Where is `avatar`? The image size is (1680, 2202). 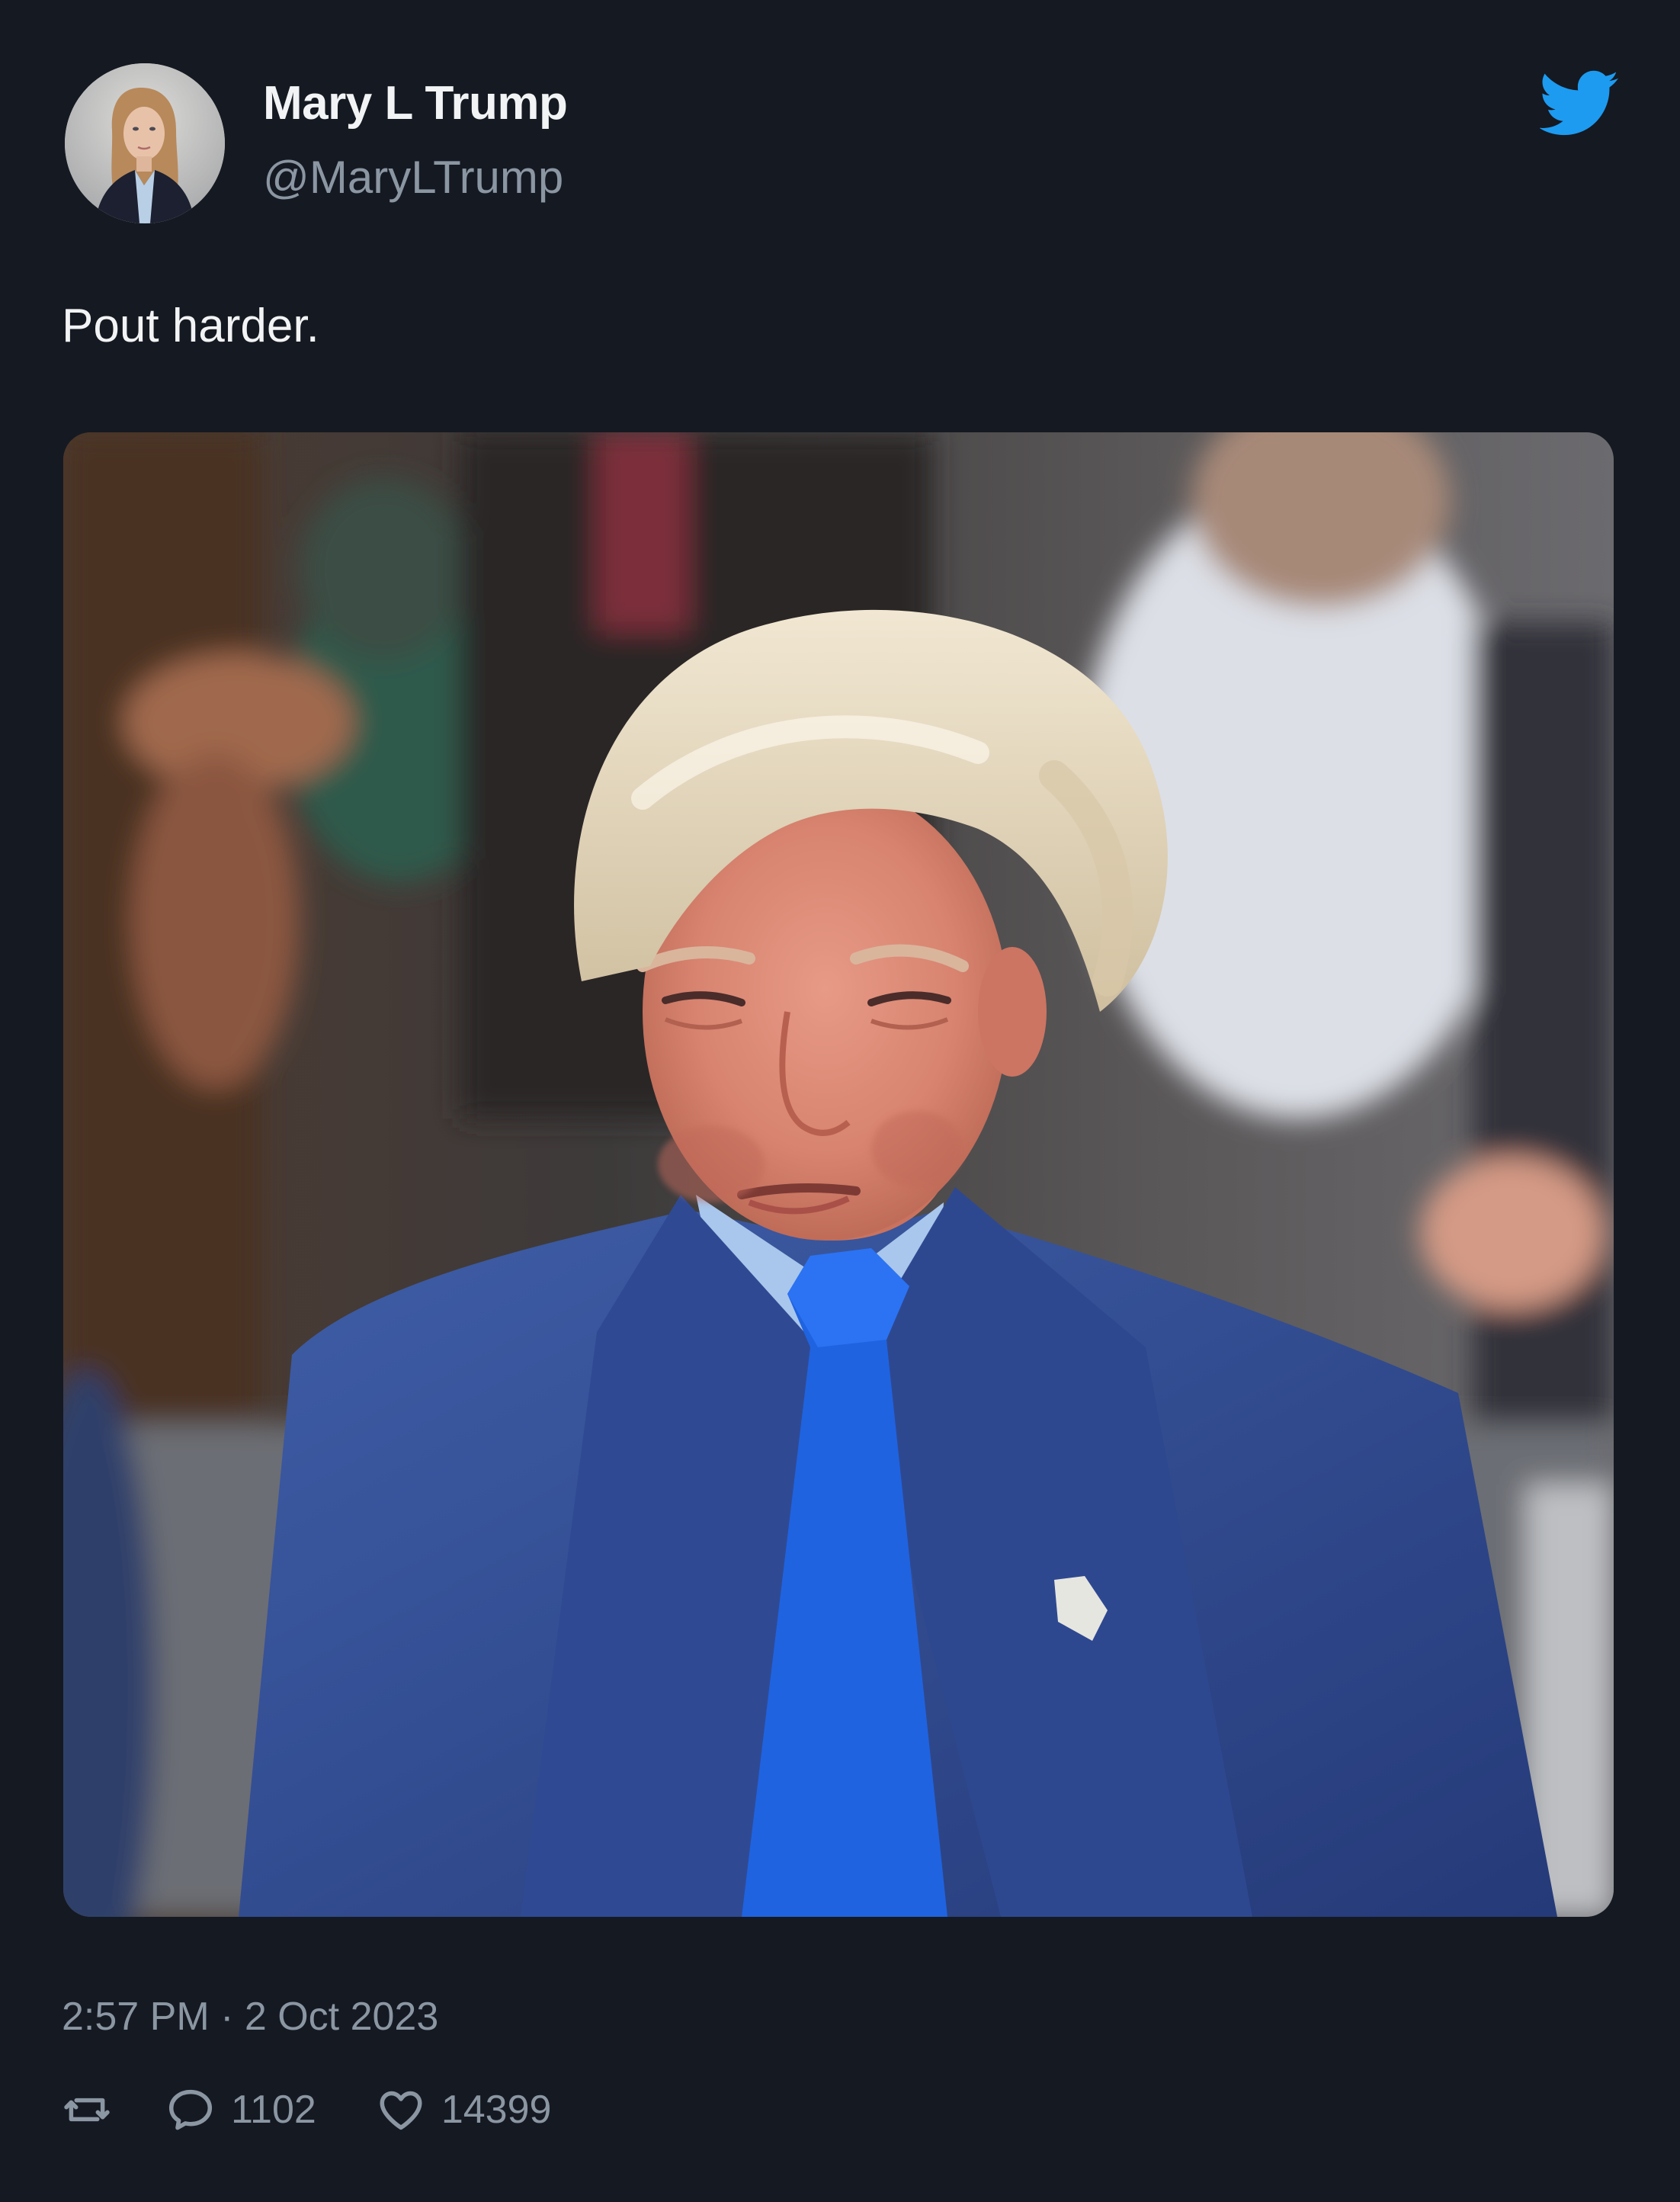 avatar is located at coordinates (145, 143).